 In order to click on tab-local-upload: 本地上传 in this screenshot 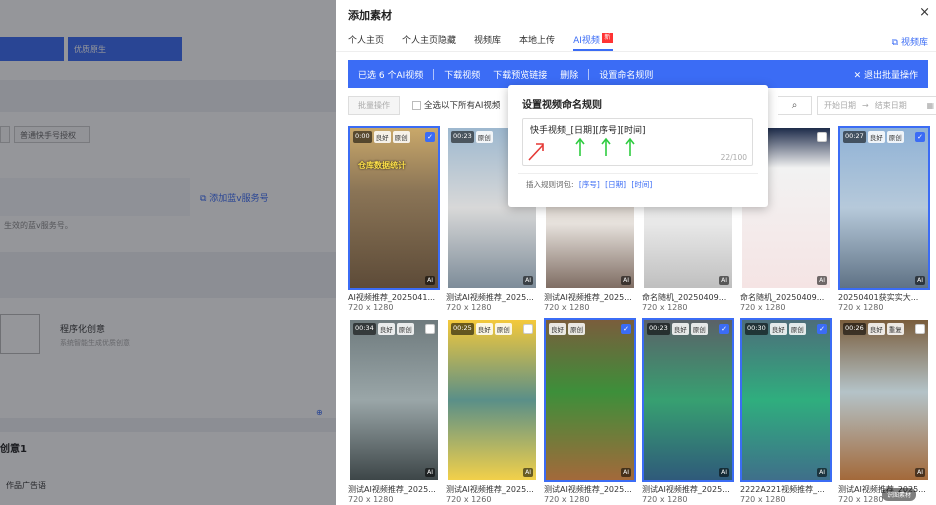, I will do `click(537, 42)`.